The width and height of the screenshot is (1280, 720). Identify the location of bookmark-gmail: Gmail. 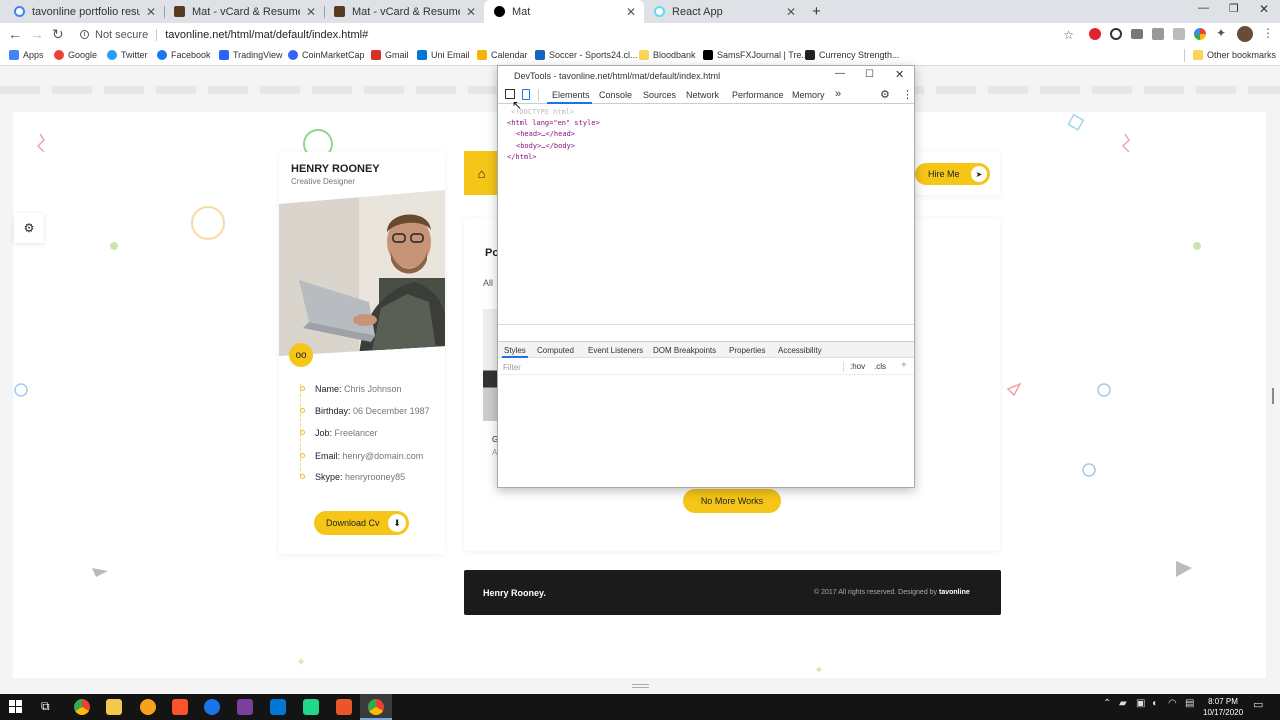
(390, 55).